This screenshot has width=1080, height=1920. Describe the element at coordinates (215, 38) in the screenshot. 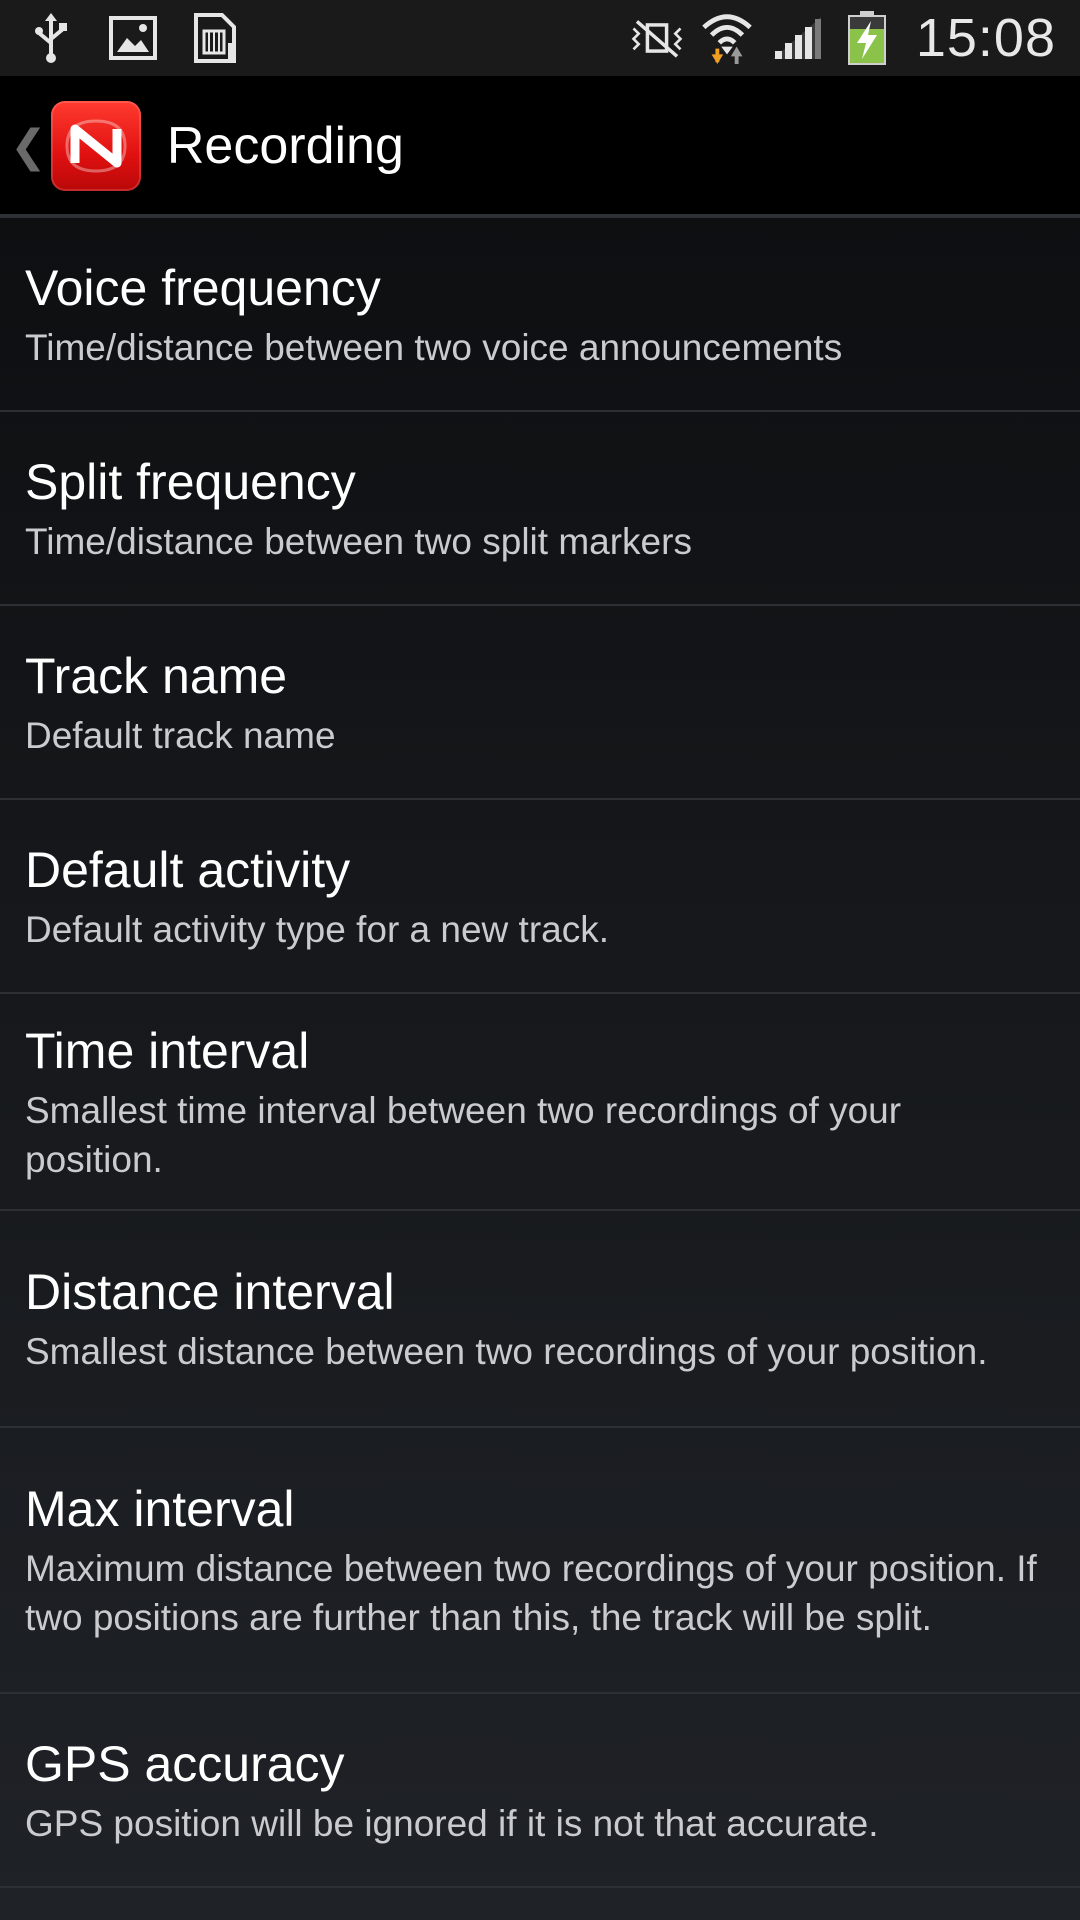

I see `sd-card-icon` at that location.